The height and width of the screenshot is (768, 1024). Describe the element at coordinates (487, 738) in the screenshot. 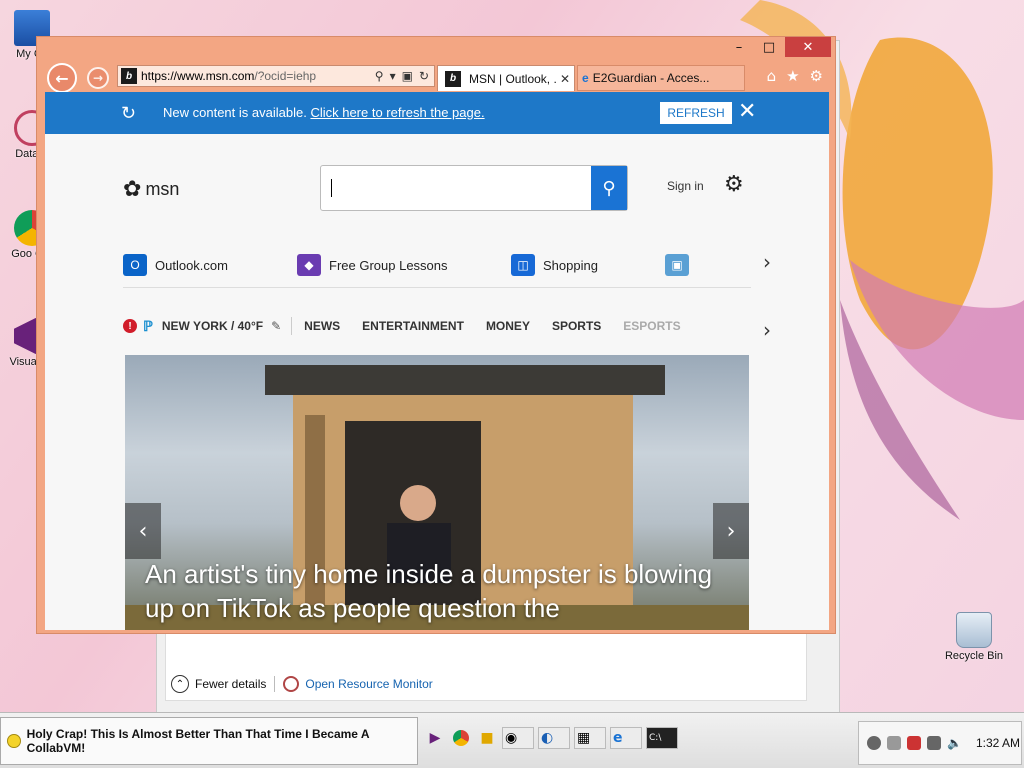

I see `file-explorer-icon: ■` at that location.